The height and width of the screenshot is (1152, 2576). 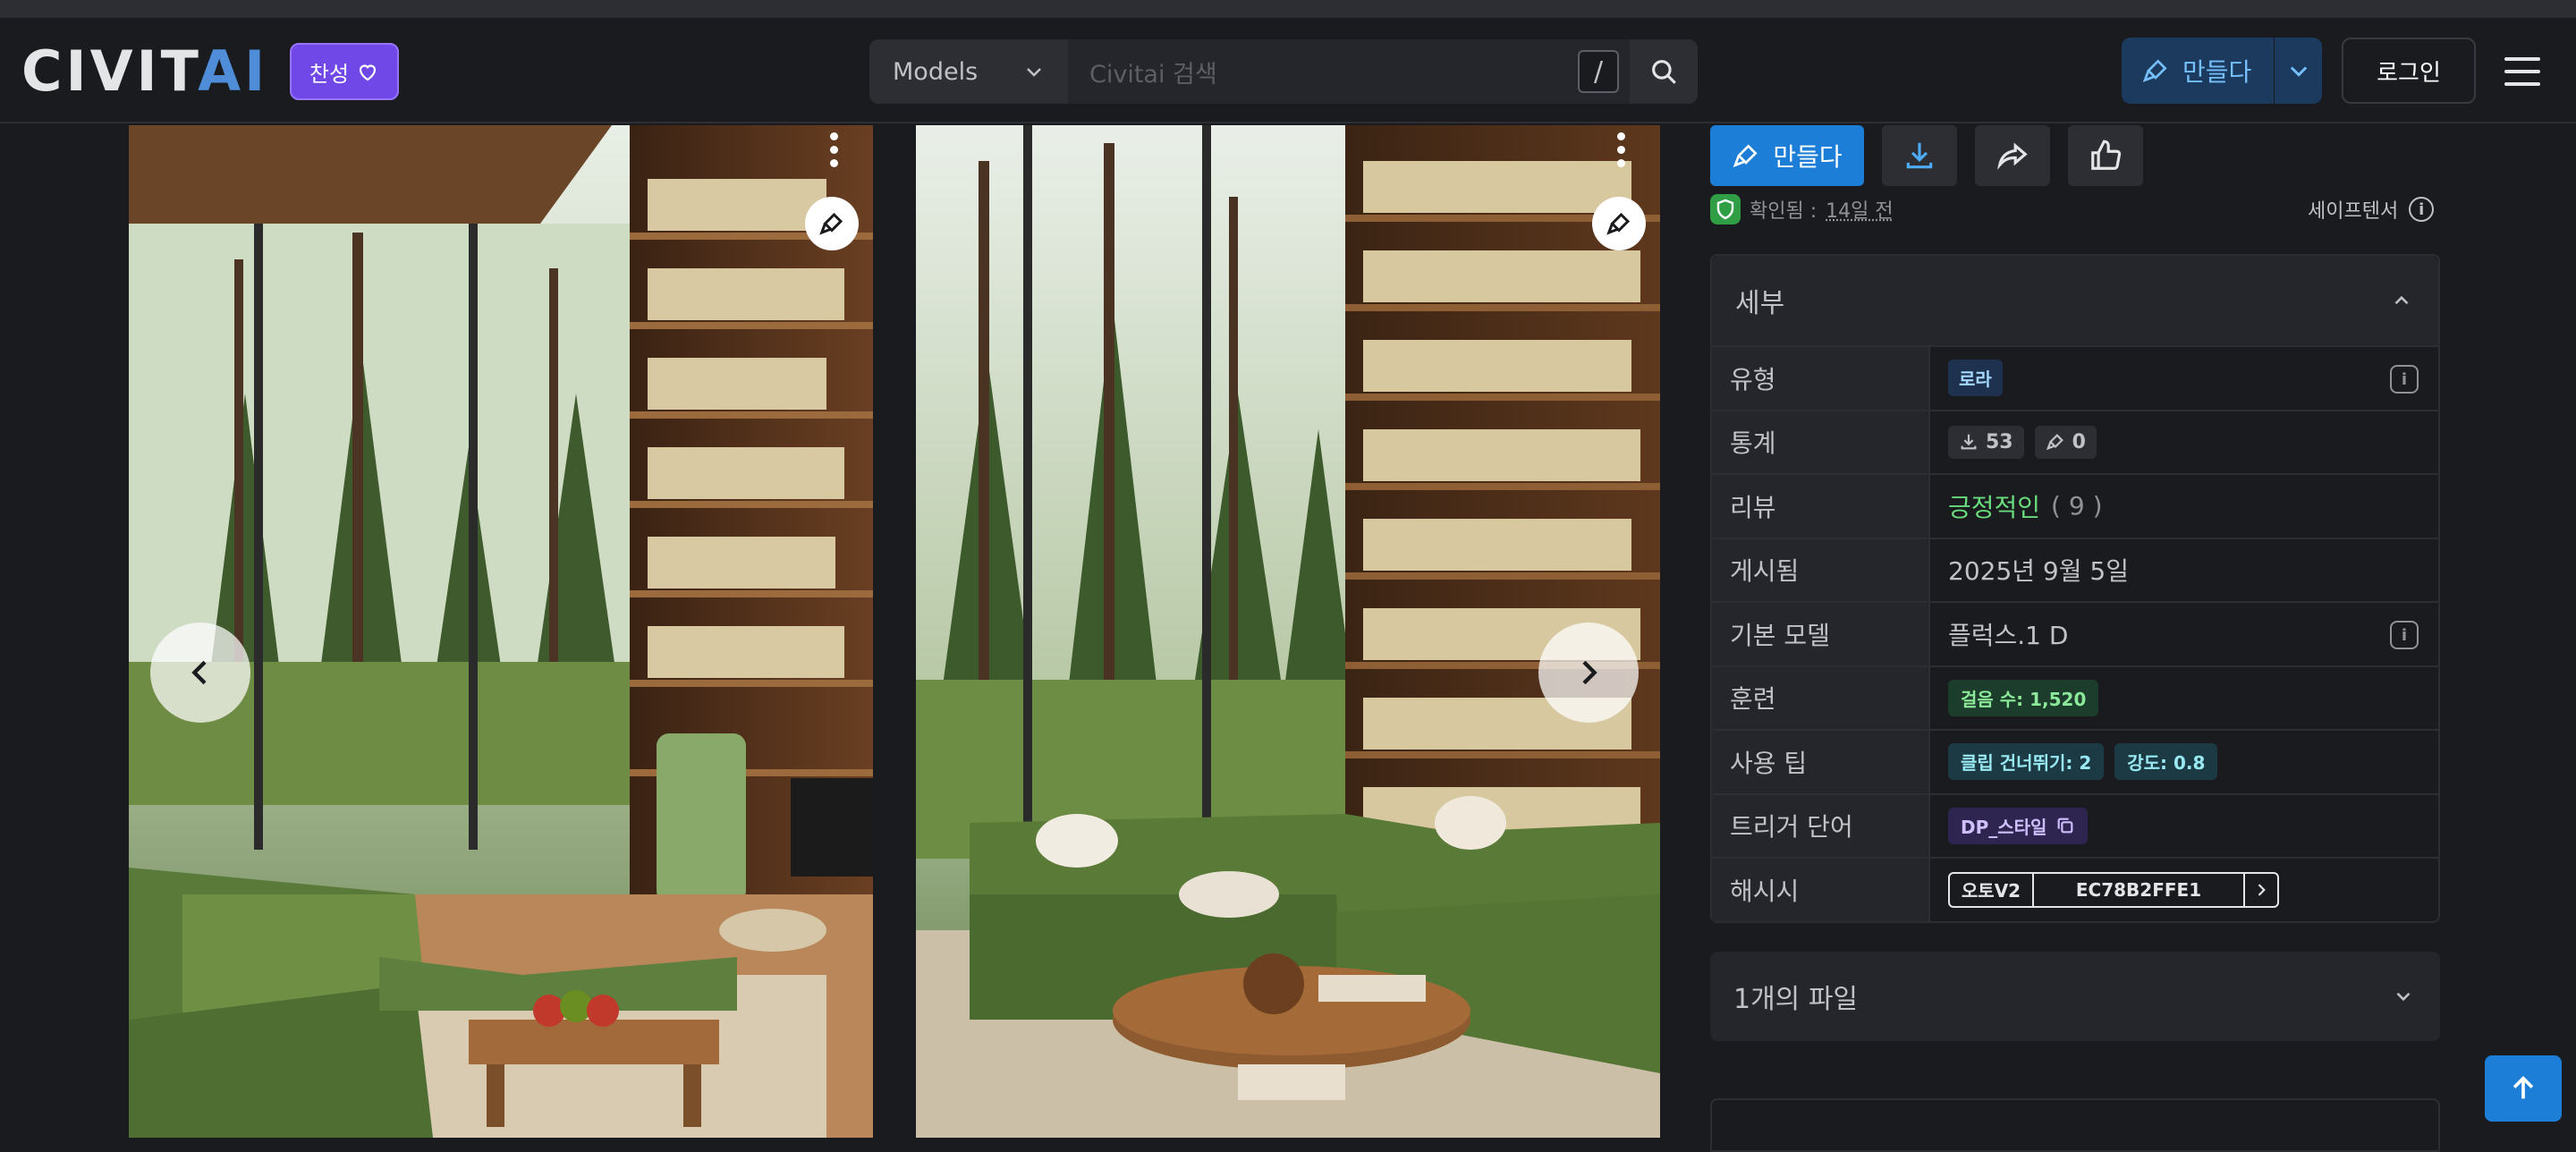 I want to click on details-row-usage-tips: 사용 팁 클립 건너뛰기: 2 강도: 0.8, so click(x=2075, y=761).